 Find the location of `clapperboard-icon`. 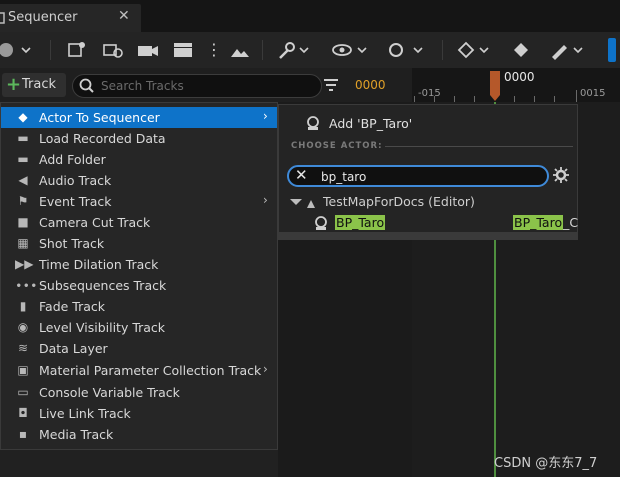

clapperboard-icon is located at coordinates (184, 50).